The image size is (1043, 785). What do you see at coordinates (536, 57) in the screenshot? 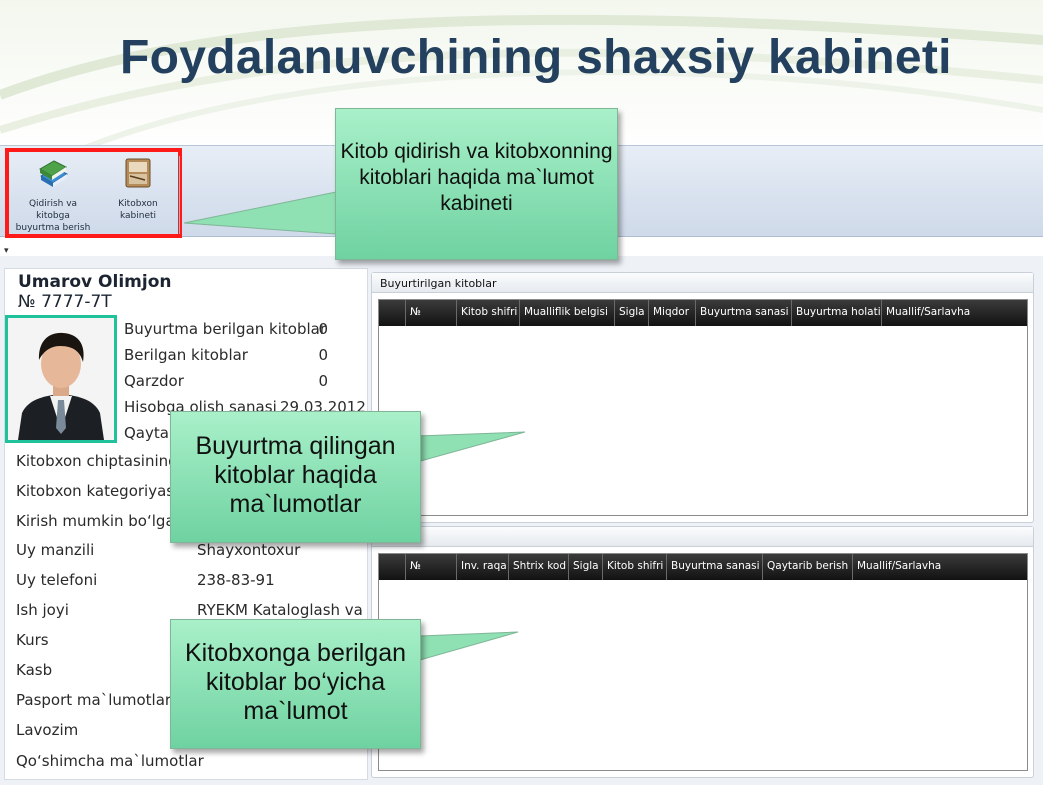
I see `slide-title: Foydalanuvchining shaxsiy kabineti` at bounding box center [536, 57].